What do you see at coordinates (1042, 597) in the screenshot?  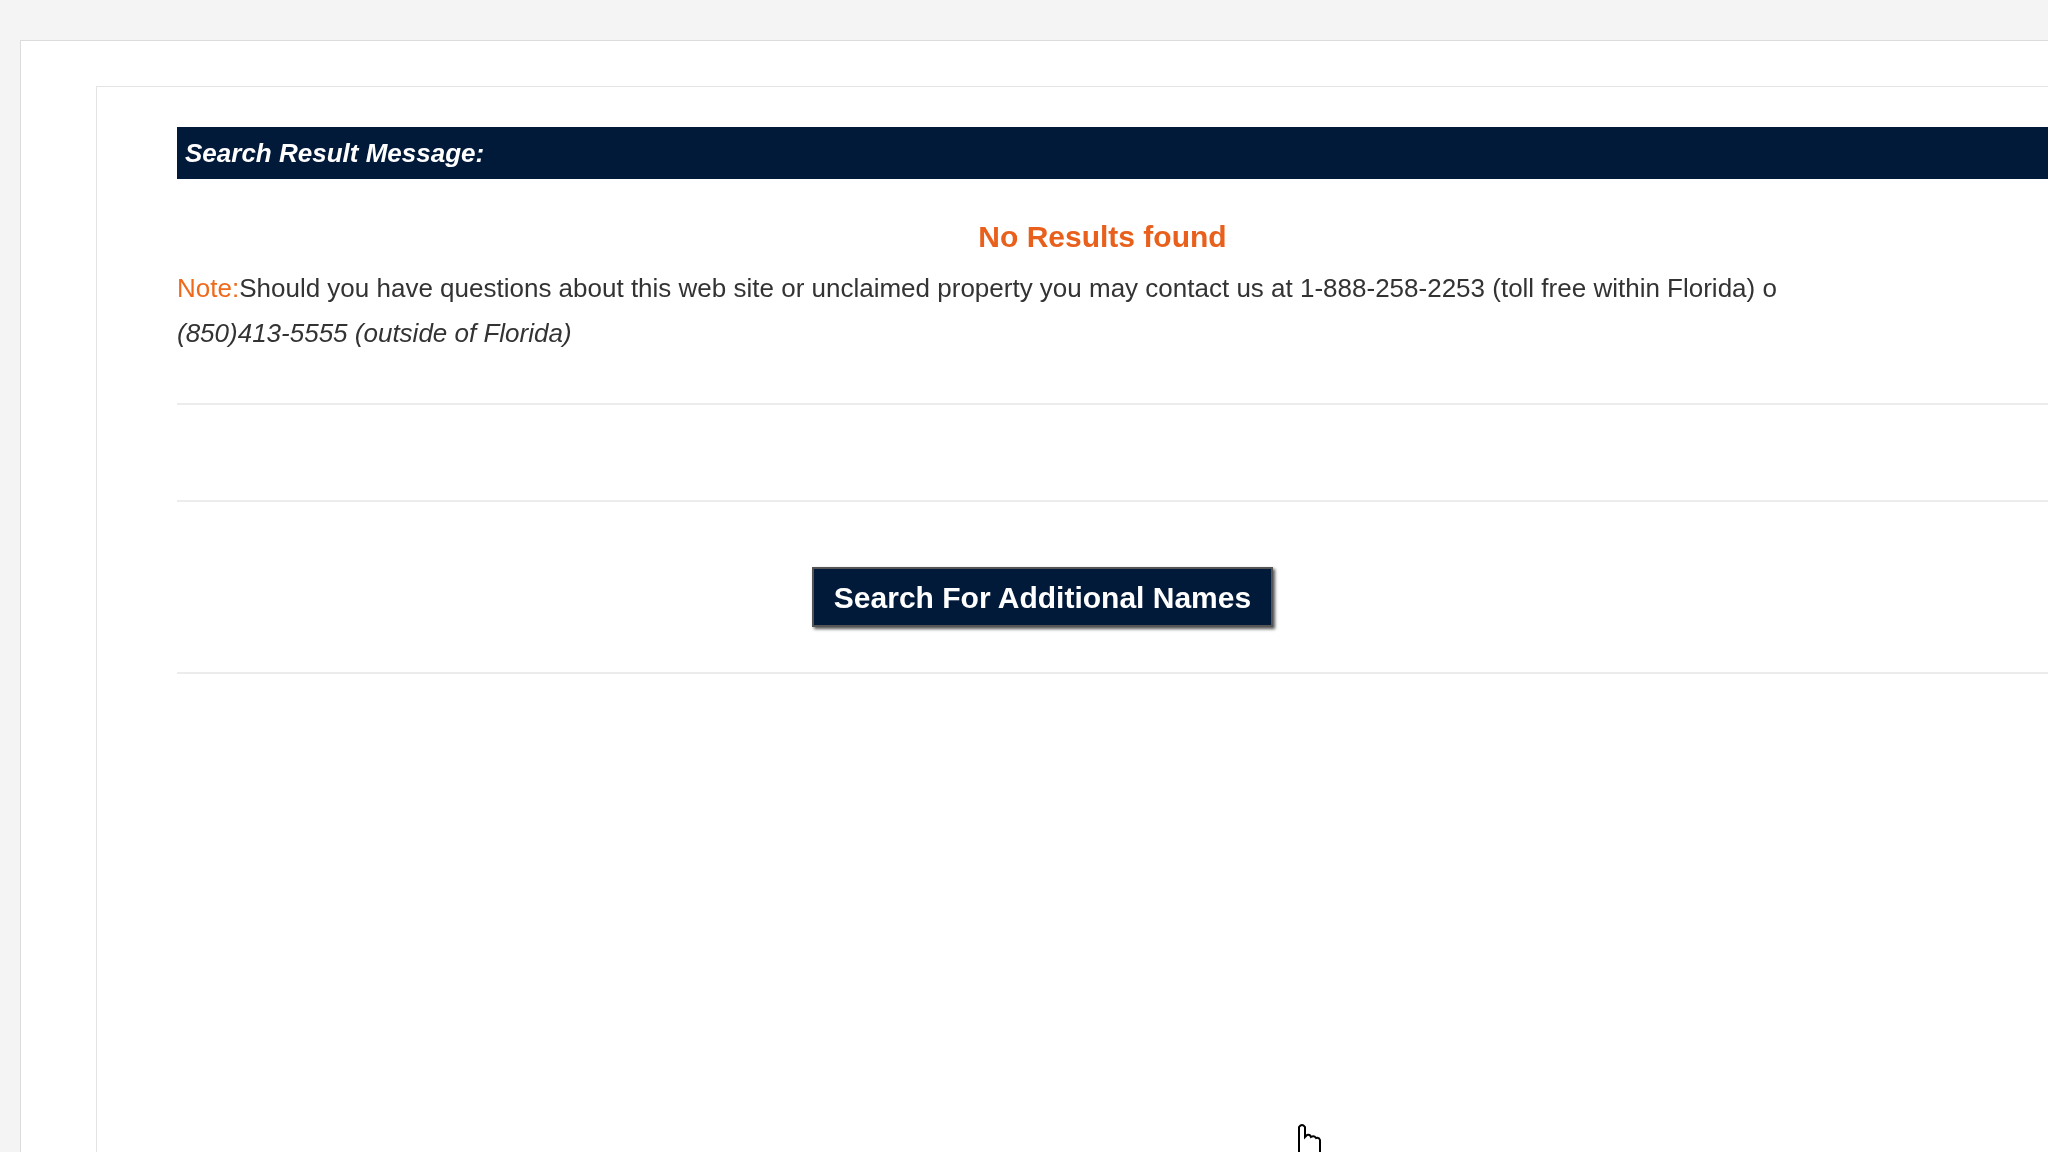 I see `search-additional-names-button: Search For Additional Names` at bounding box center [1042, 597].